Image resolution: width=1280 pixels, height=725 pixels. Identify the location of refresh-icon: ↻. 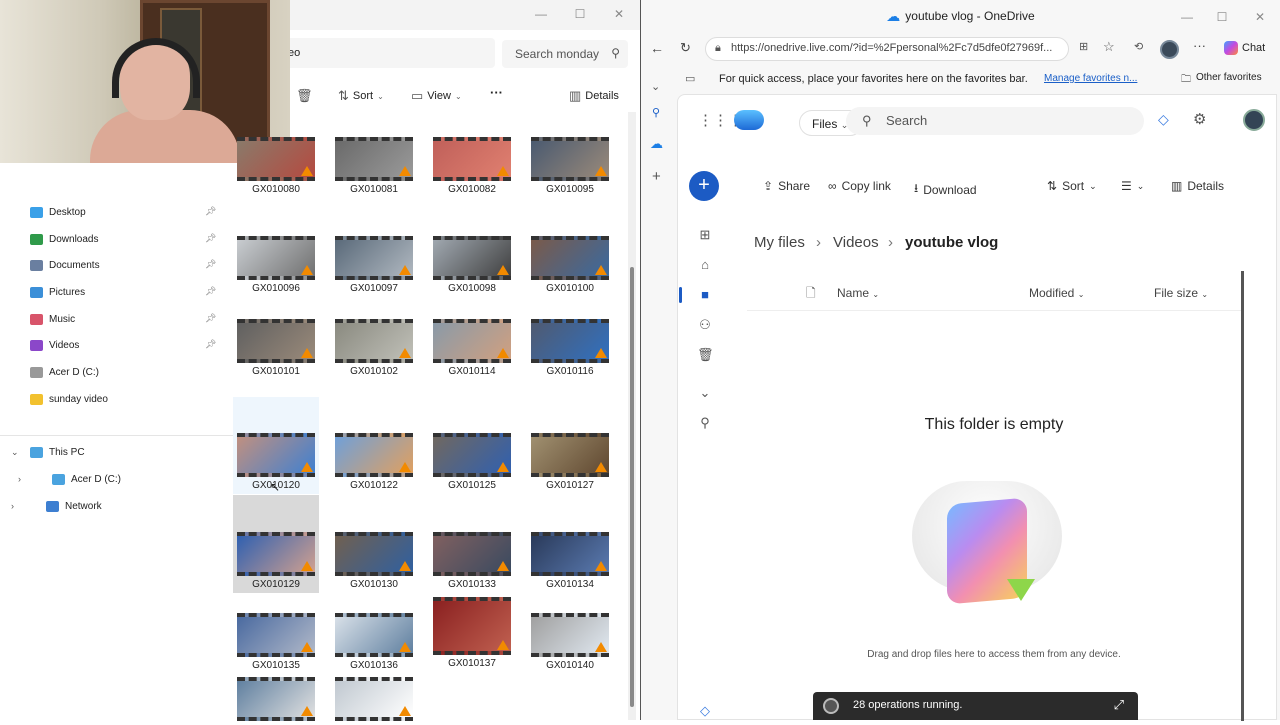
(685, 48).